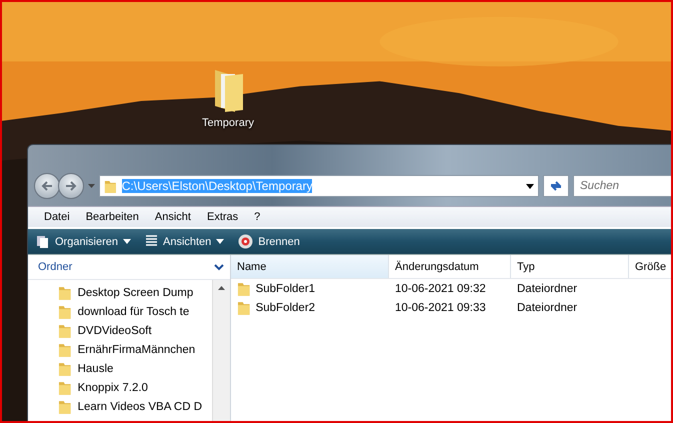  Describe the element at coordinates (184, 241) in the screenshot. I see `views-button: Ansichten` at that location.